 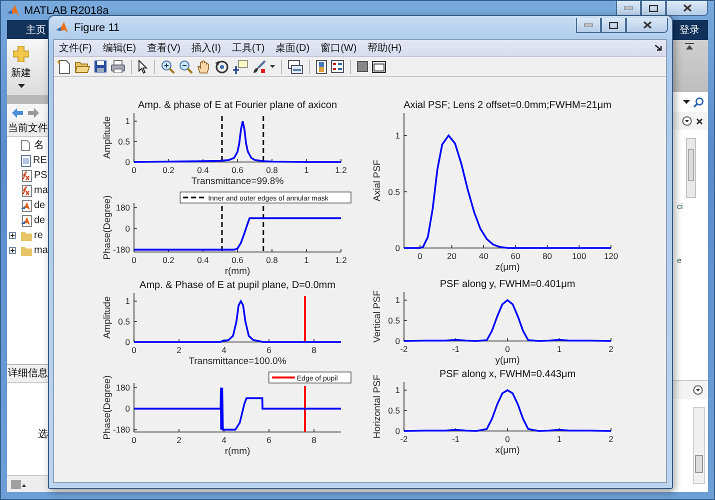 I want to click on axis-label: y(μm), so click(x=507, y=360).